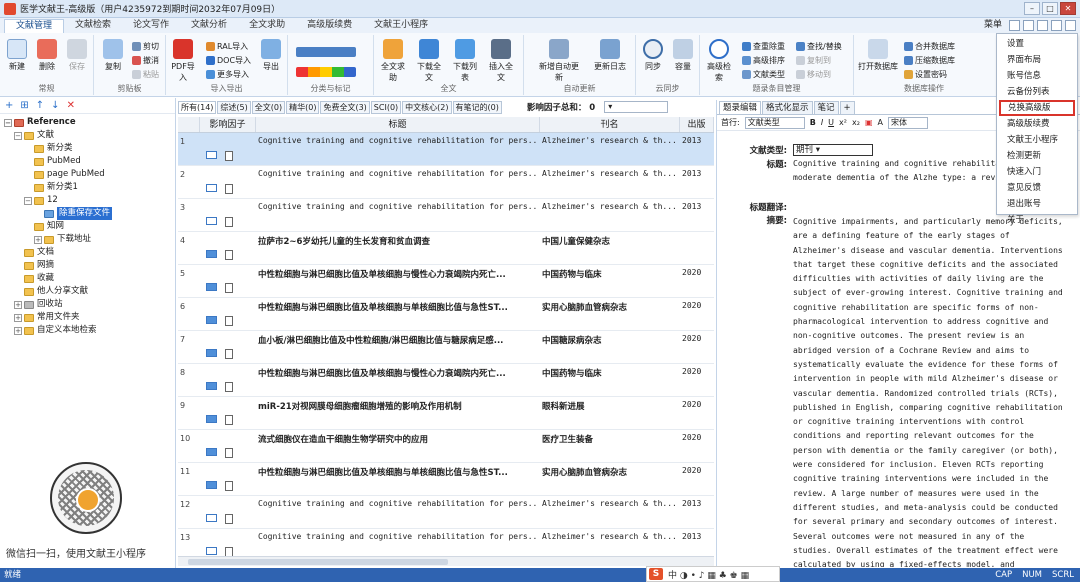  What do you see at coordinates (1070, 25) in the screenshot?
I see `user-icon` at bounding box center [1070, 25].